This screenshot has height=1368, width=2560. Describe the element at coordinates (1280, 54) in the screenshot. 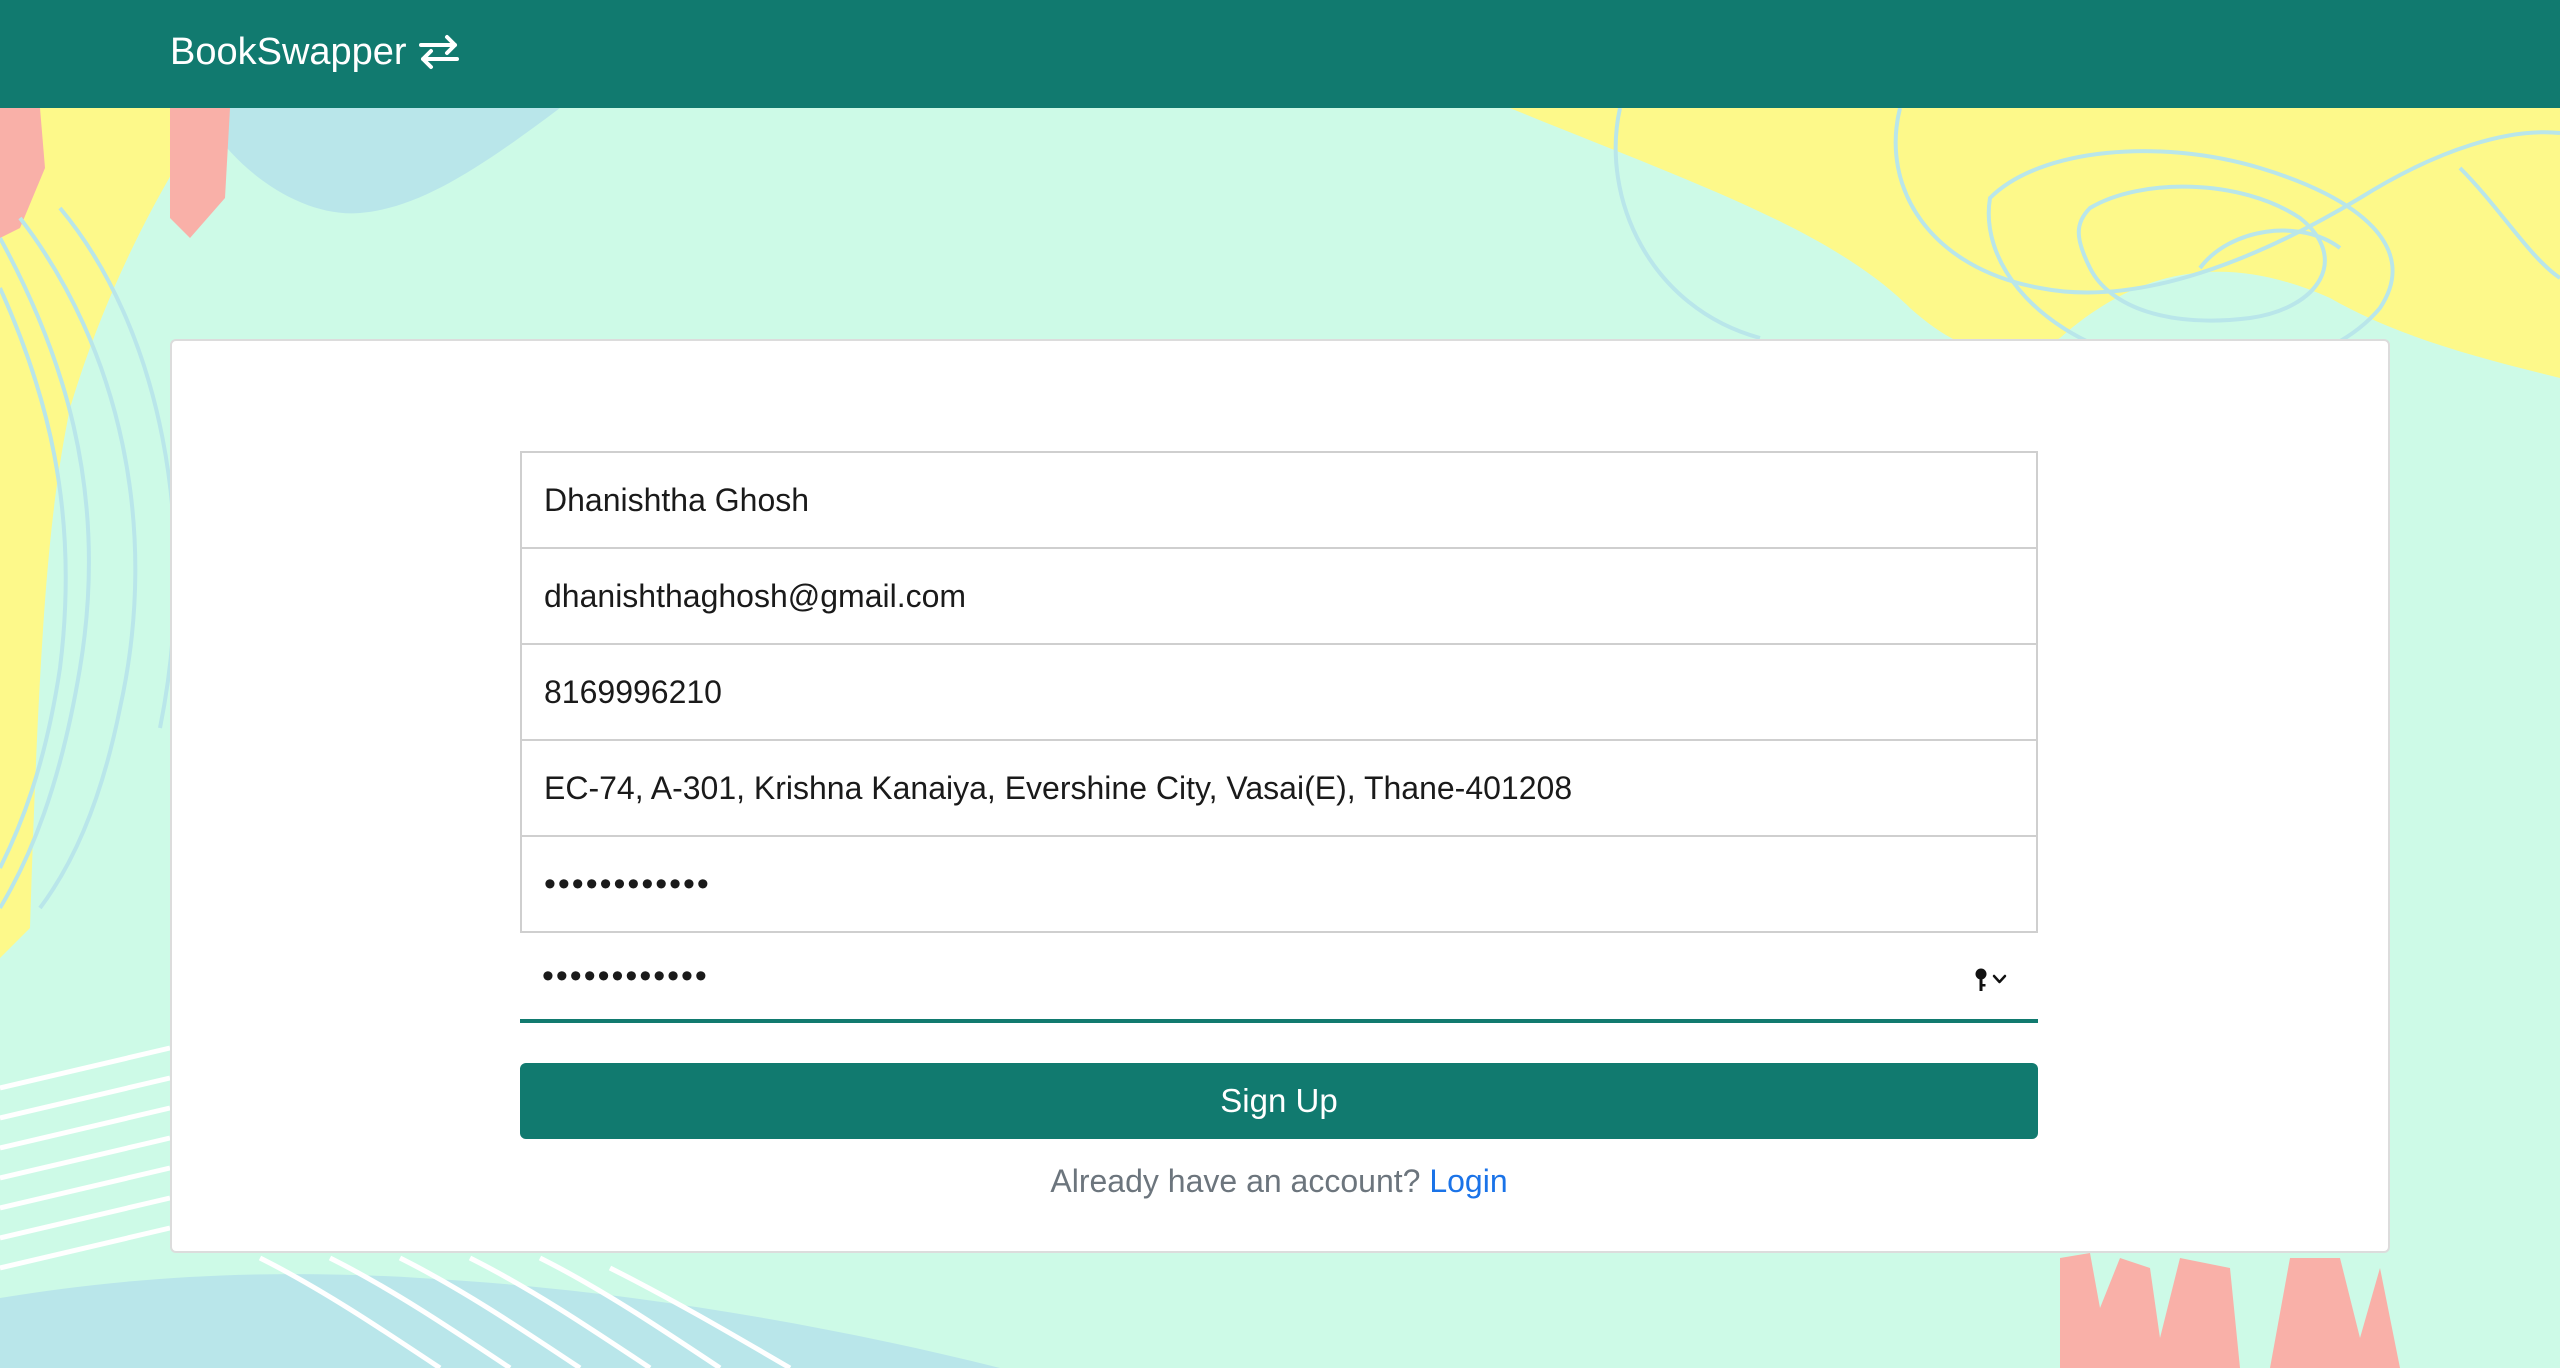

I see `top-navbar: BookSwapper` at that location.